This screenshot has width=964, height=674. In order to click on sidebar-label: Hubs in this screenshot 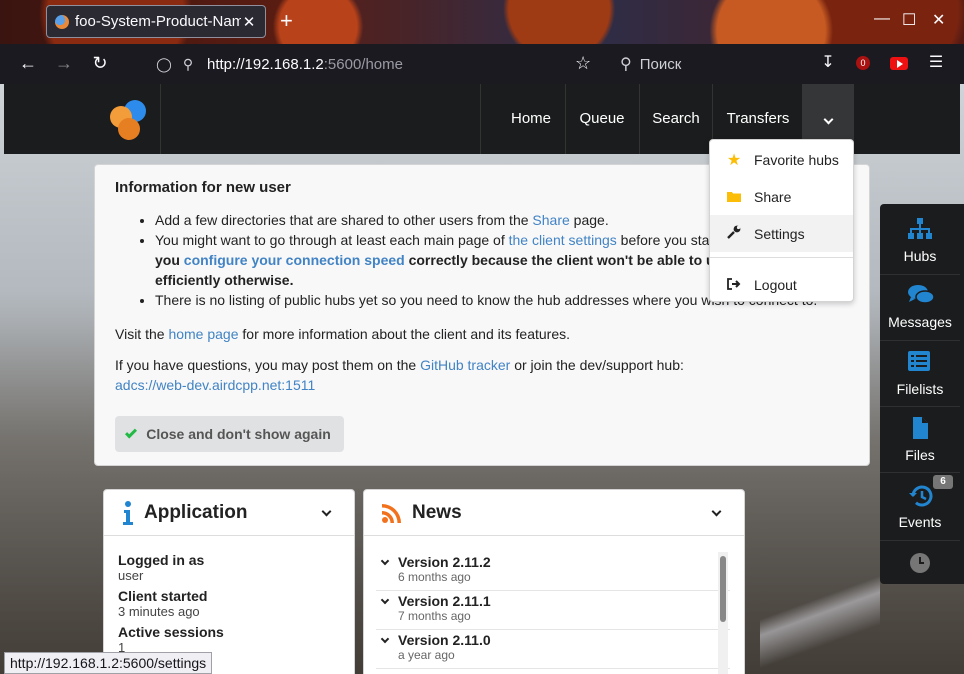, I will do `click(920, 256)`.